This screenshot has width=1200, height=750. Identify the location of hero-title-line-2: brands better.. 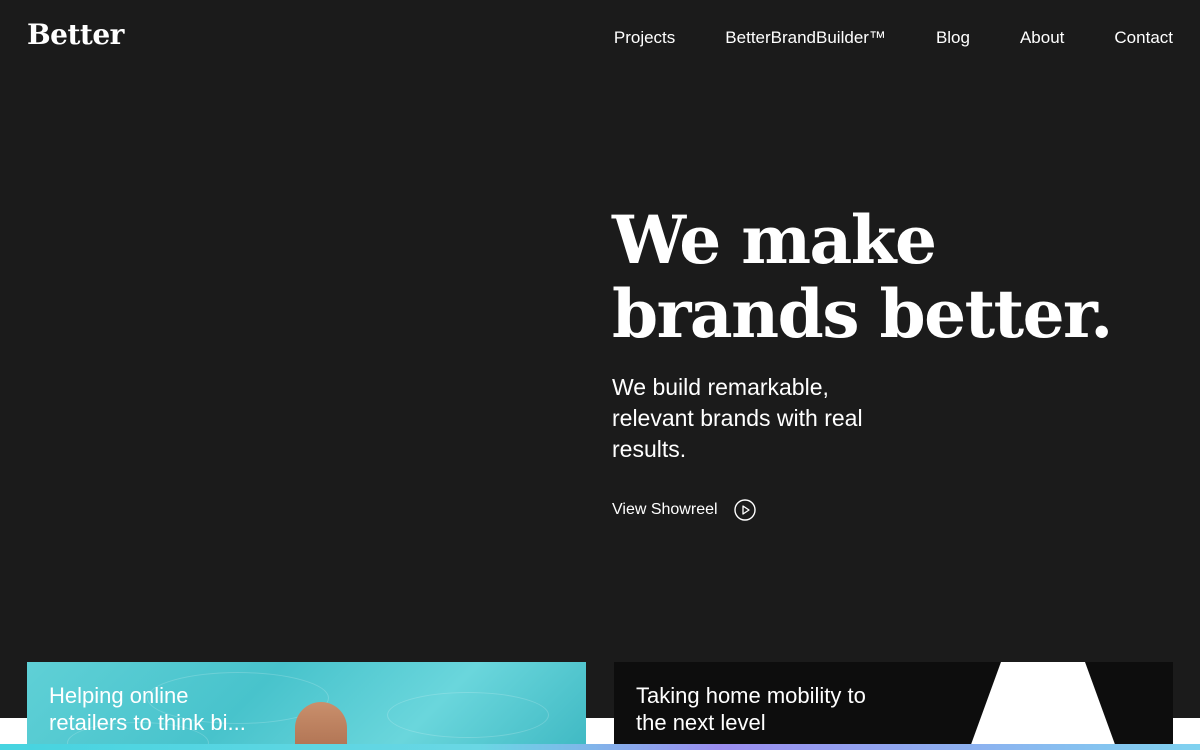
(862, 314).